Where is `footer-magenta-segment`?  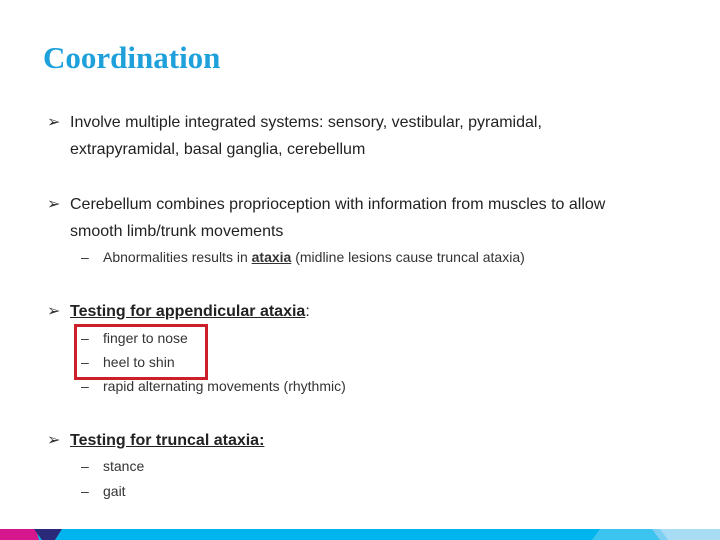 footer-magenta-segment is located at coordinates (19, 534).